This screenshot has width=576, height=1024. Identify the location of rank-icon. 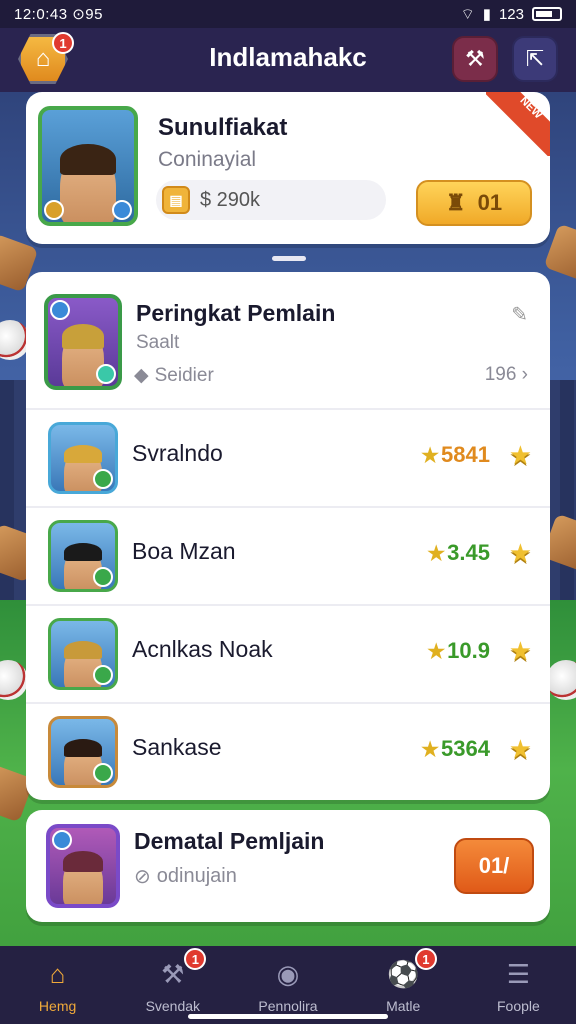
(54, 210).